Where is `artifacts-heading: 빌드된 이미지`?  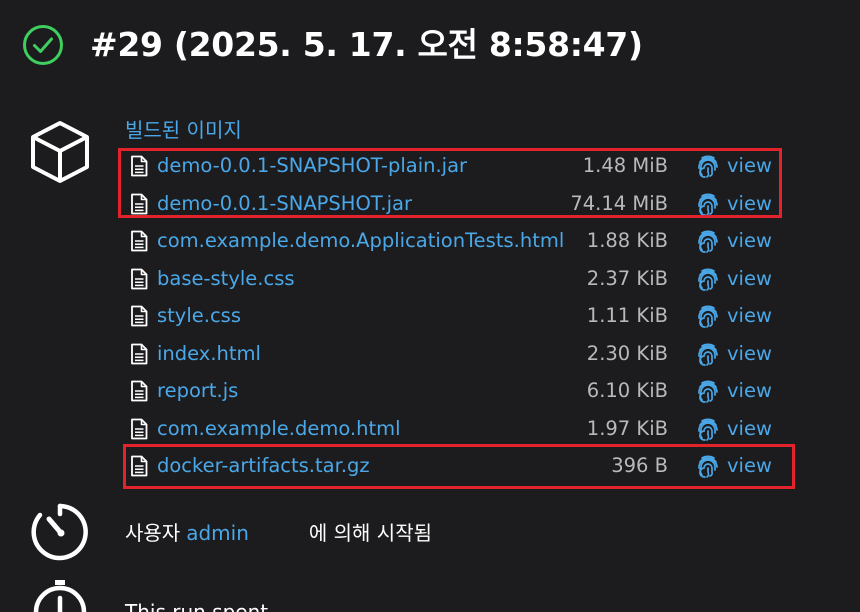
artifacts-heading: 빌드된 이미지 is located at coordinates (183, 130).